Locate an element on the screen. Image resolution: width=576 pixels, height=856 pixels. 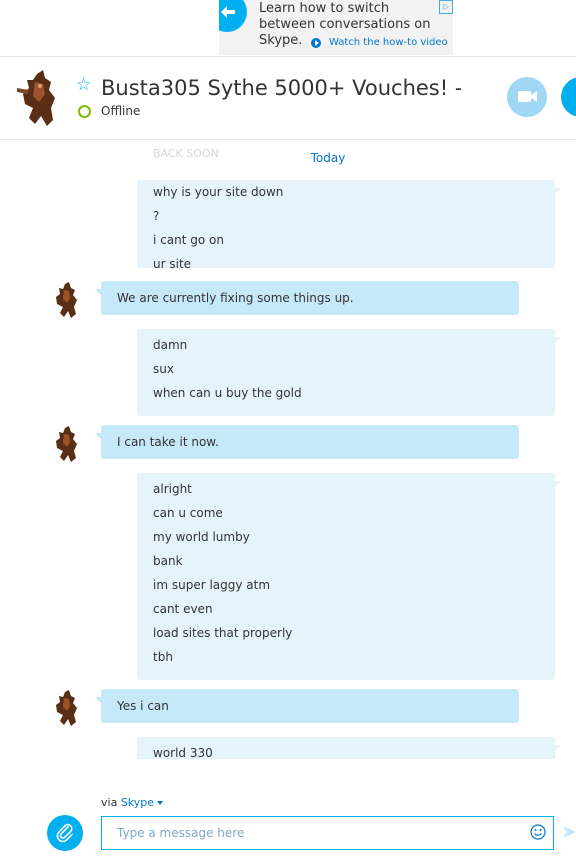
message-line: can u come is located at coordinates (188, 513).